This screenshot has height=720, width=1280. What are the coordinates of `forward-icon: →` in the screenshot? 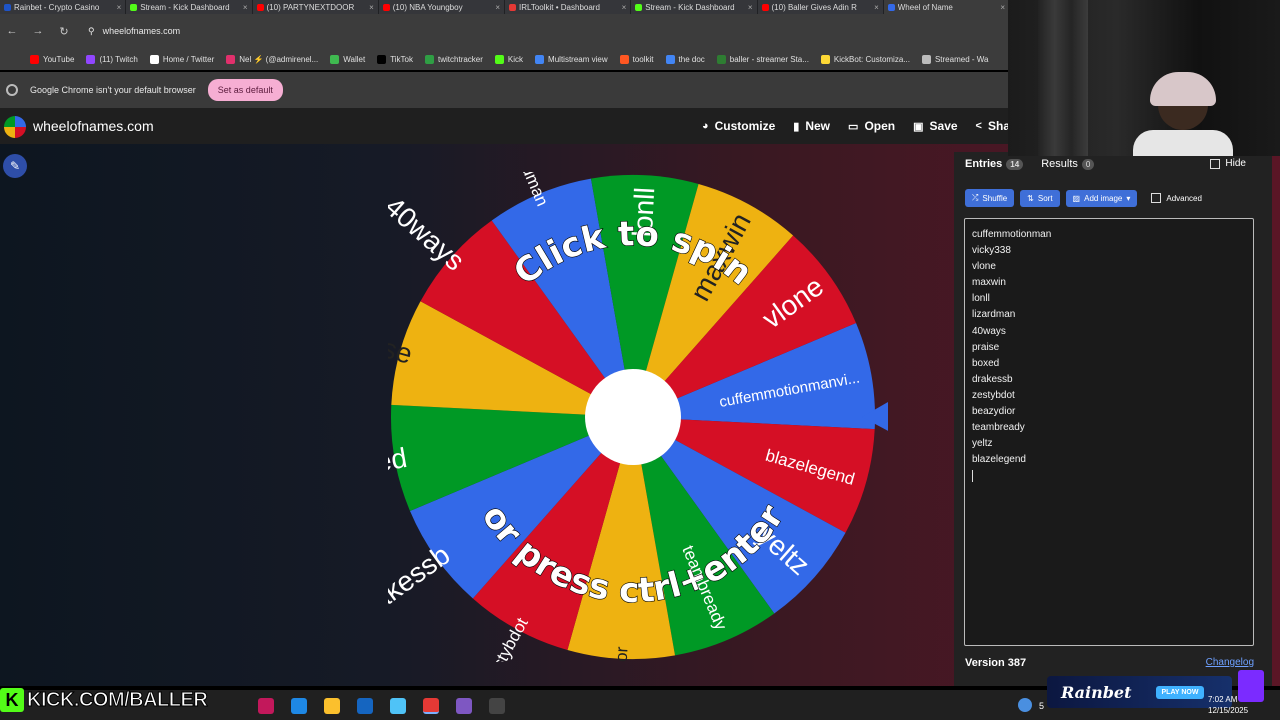 It's located at (38, 31).